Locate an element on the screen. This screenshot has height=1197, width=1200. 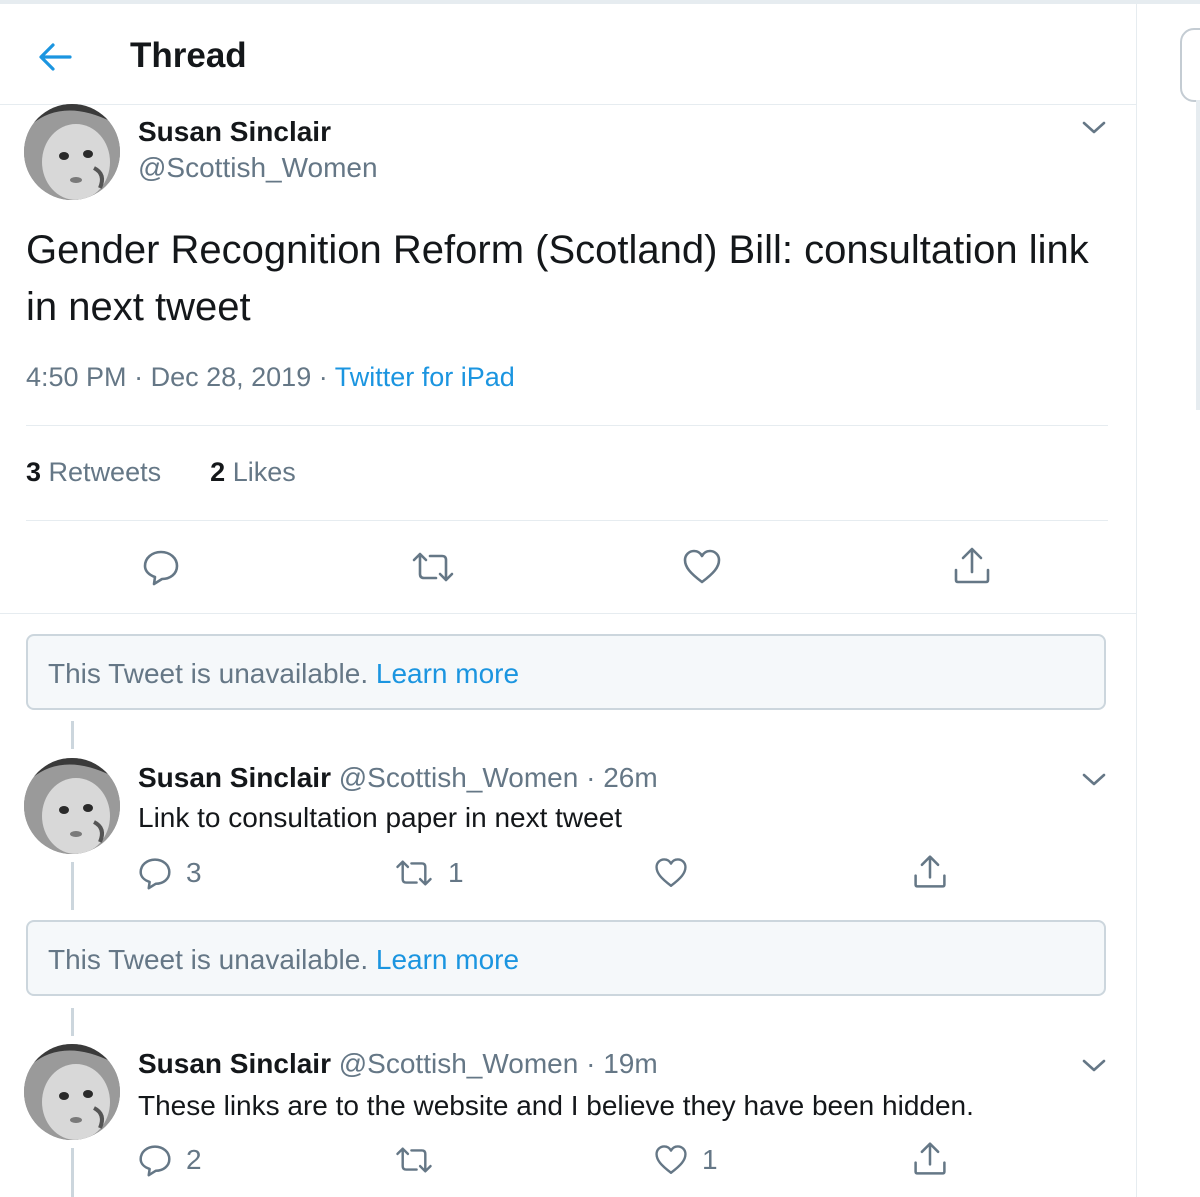
sidebar-edge is located at coordinates (1198, 255).